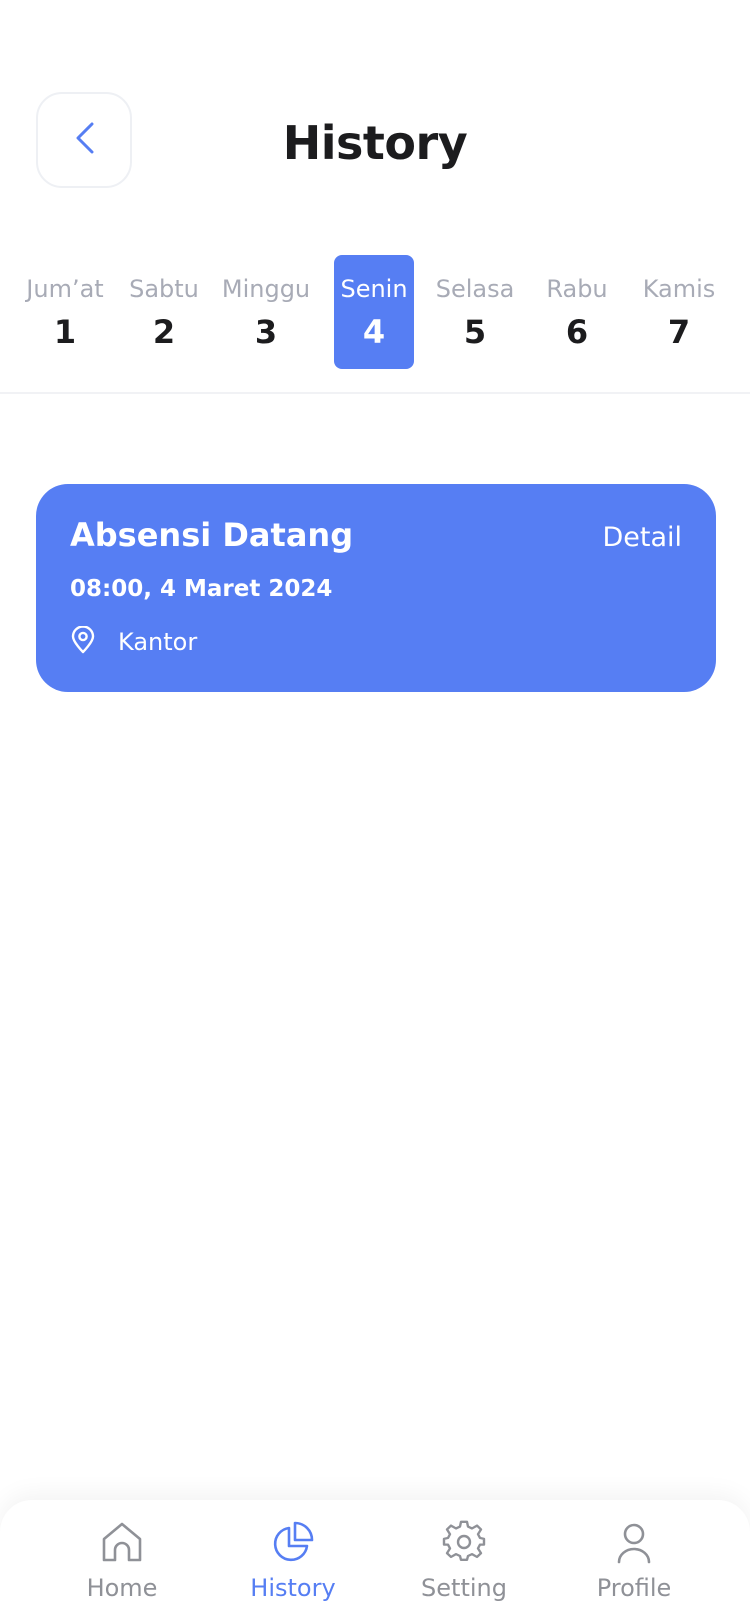 The image size is (750, 1624). What do you see at coordinates (122, 1544) in the screenshot?
I see `home-icon` at bounding box center [122, 1544].